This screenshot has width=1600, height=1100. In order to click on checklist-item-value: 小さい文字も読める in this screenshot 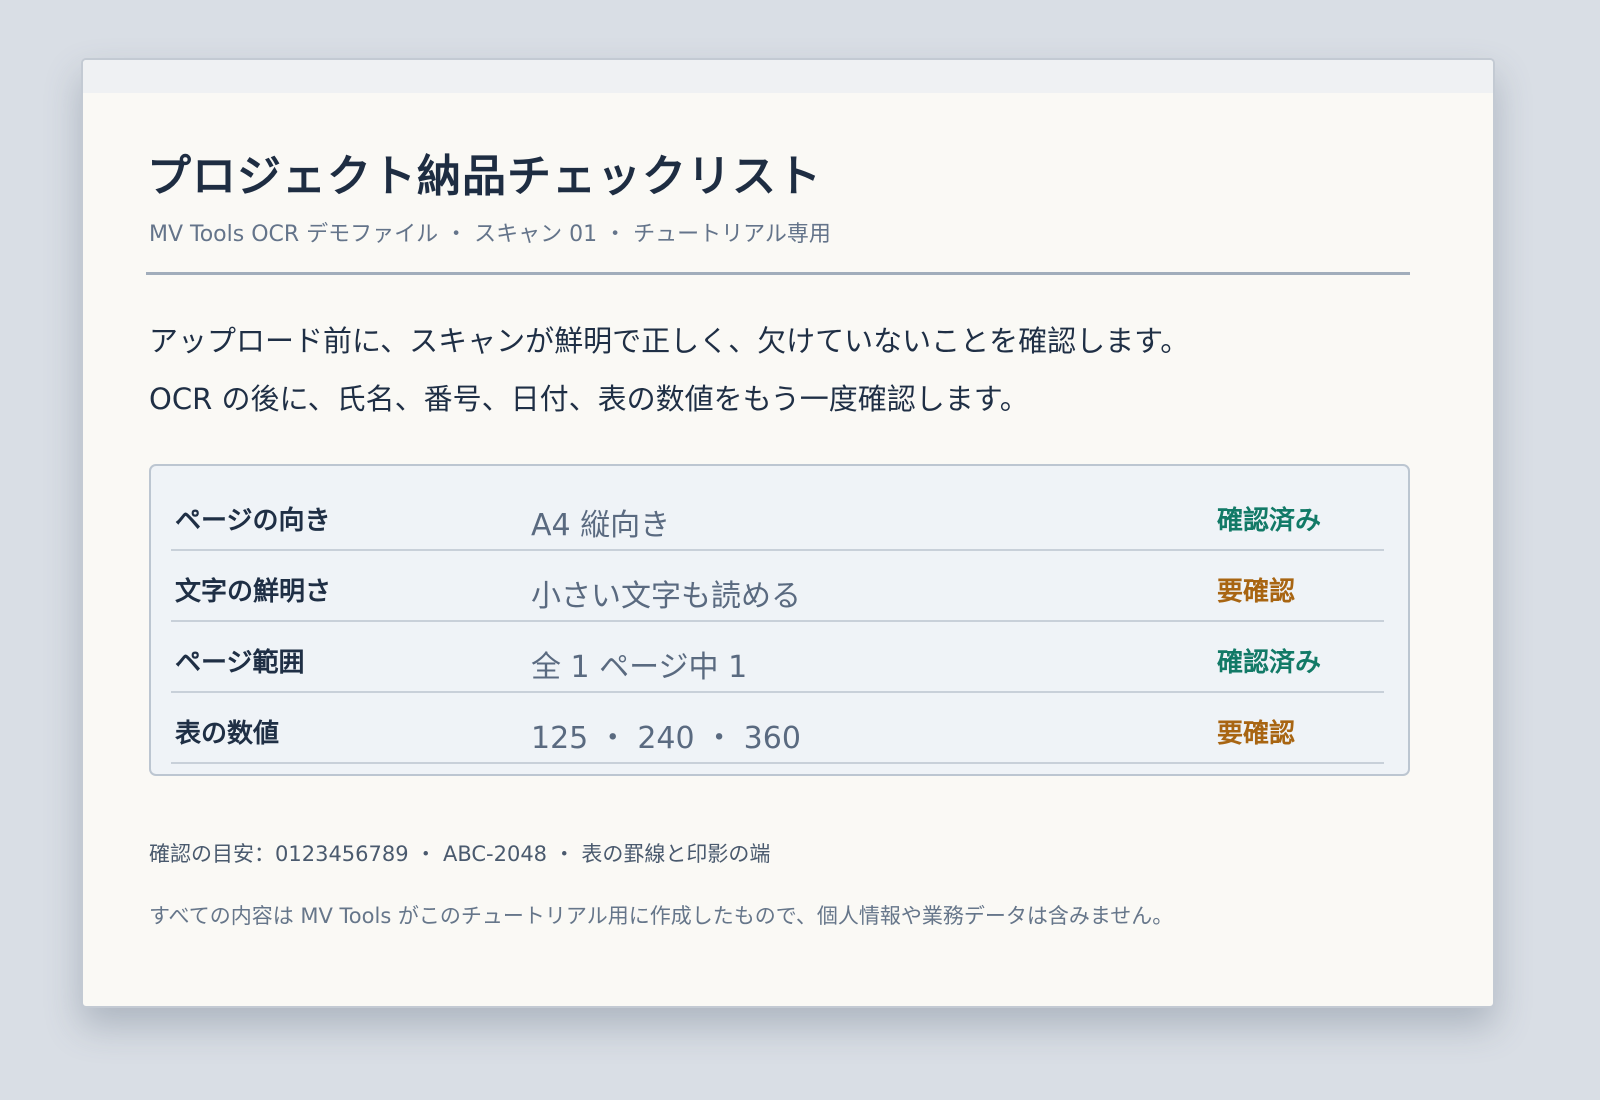, I will do `click(666, 596)`.